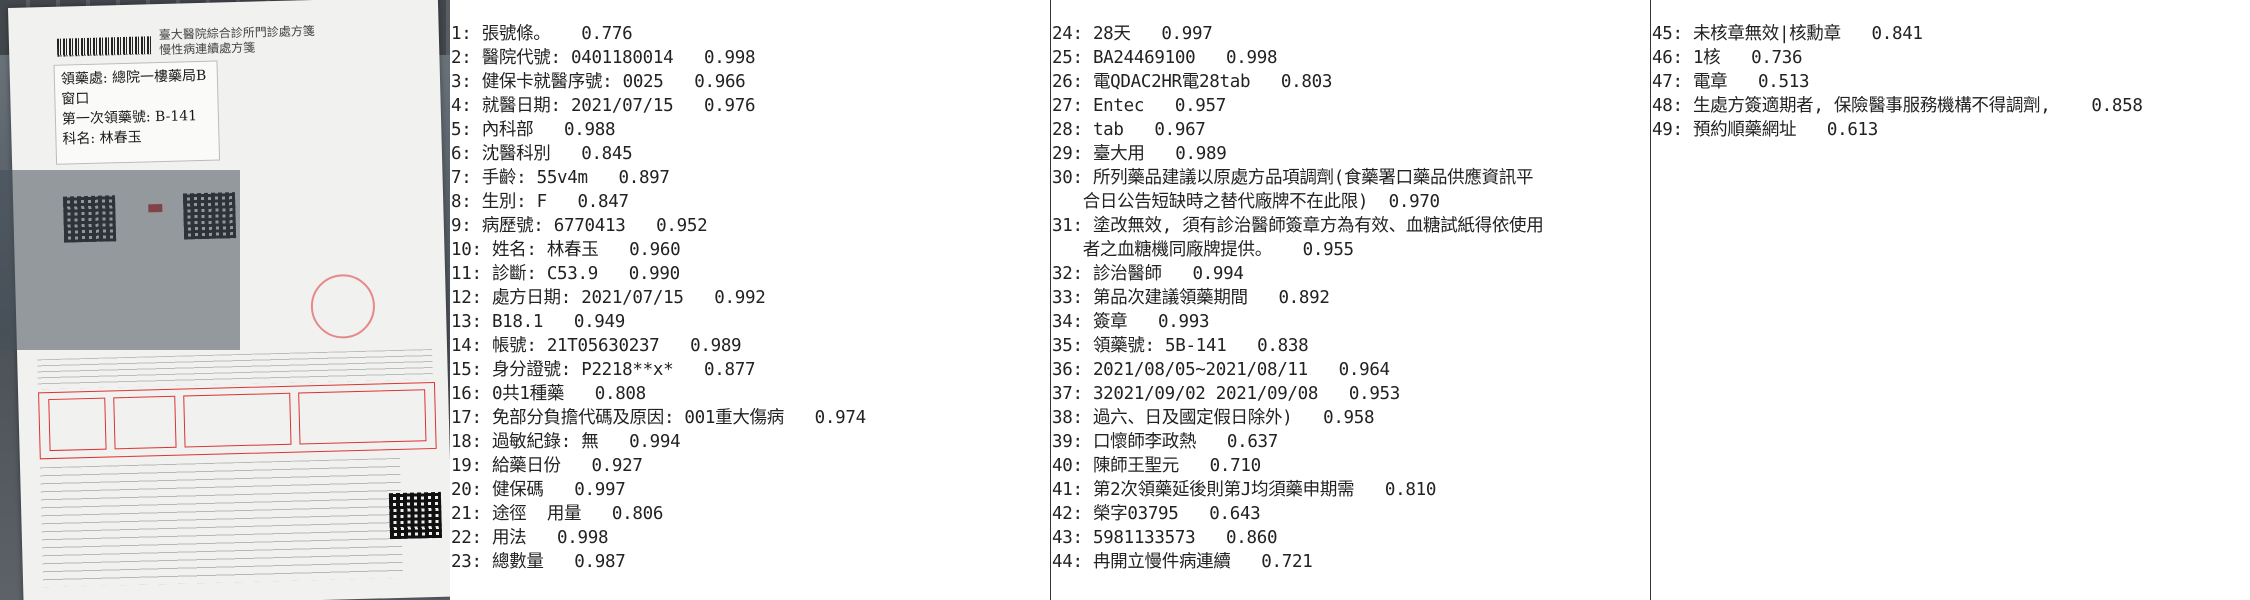 The height and width of the screenshot is (600, 2250). Describe the element at coordinates (104, 46) in the screenshot. I see `barcode-icon` at that location.